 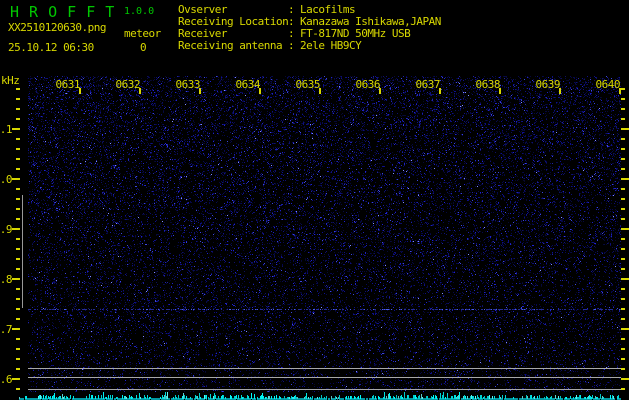 What do you see at coordinates (548, 84) in the screenshot?
I see `time-tick-label: 0639` at bounding box center [548, 84].